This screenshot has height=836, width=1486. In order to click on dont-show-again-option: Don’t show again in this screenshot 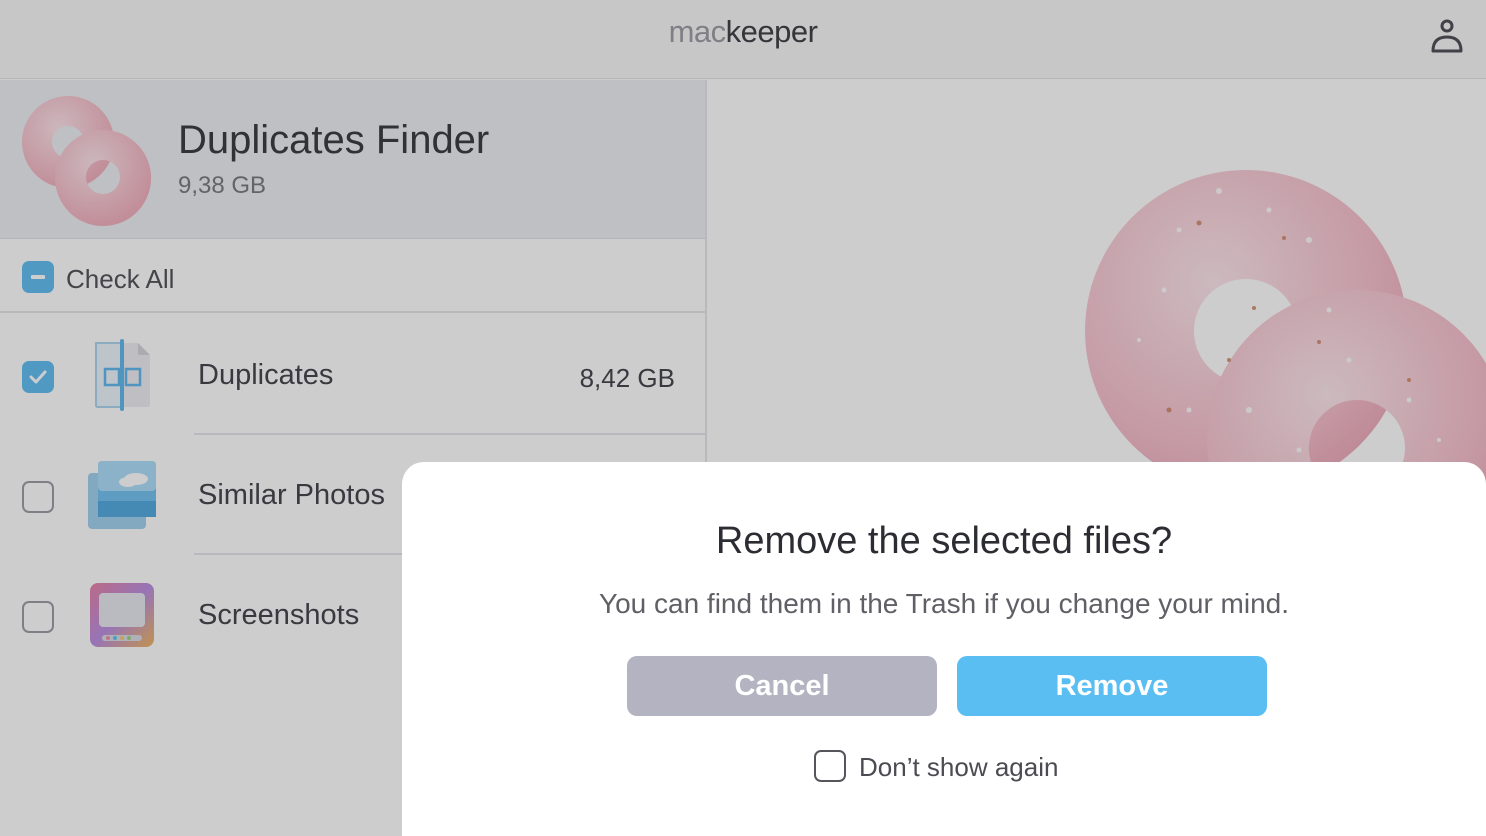, I will do `click(964, 766)`.